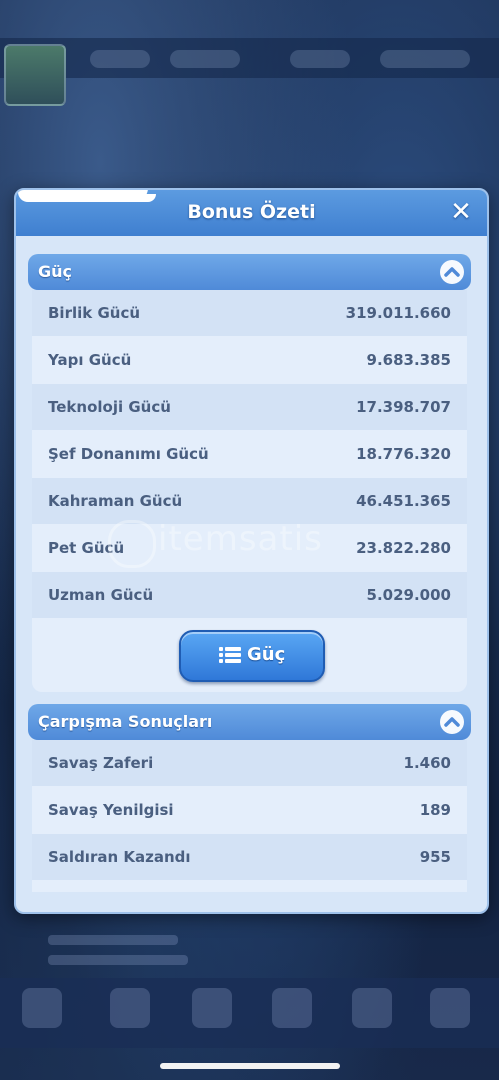  Describe the element at coordinates (249, 763) in the screenshot. I see `table-row: Savaş Zaferi 1.460` at that location.